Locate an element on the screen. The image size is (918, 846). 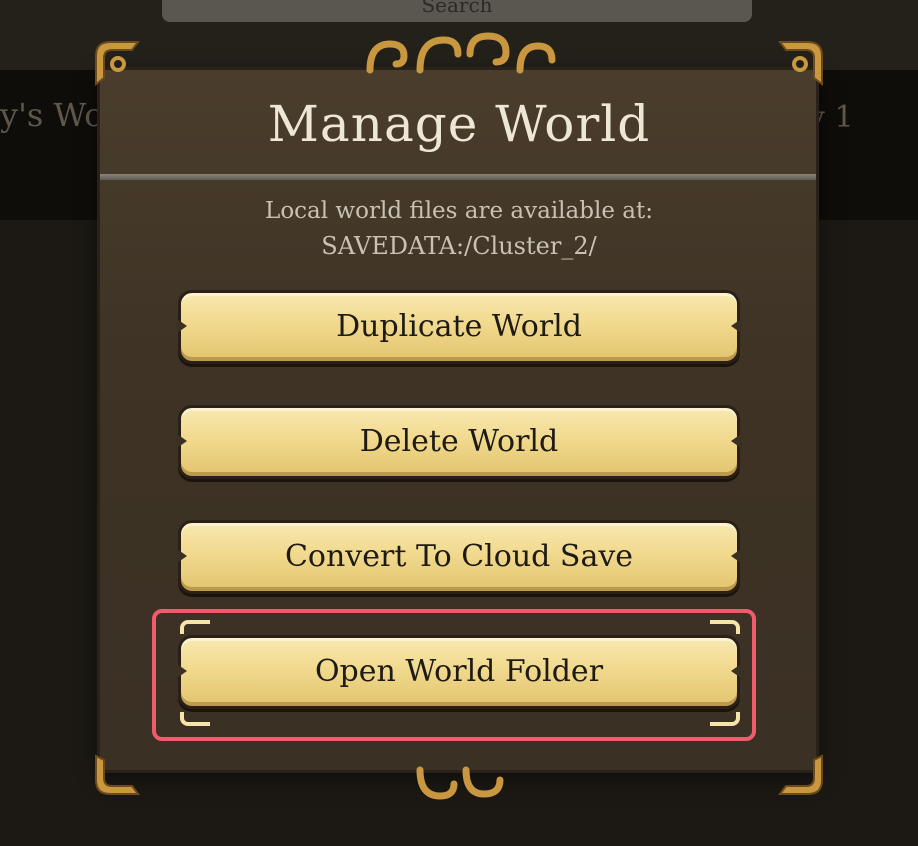
convert-to-cloud-save-button: Convert To Cloud Save is located at coordinates (459, 557).